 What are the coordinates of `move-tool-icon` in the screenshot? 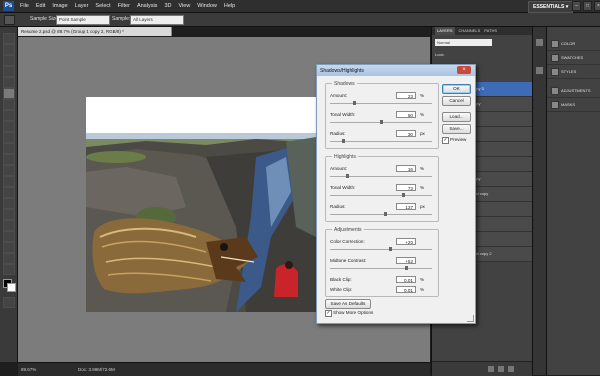 It's located at (9, 38).